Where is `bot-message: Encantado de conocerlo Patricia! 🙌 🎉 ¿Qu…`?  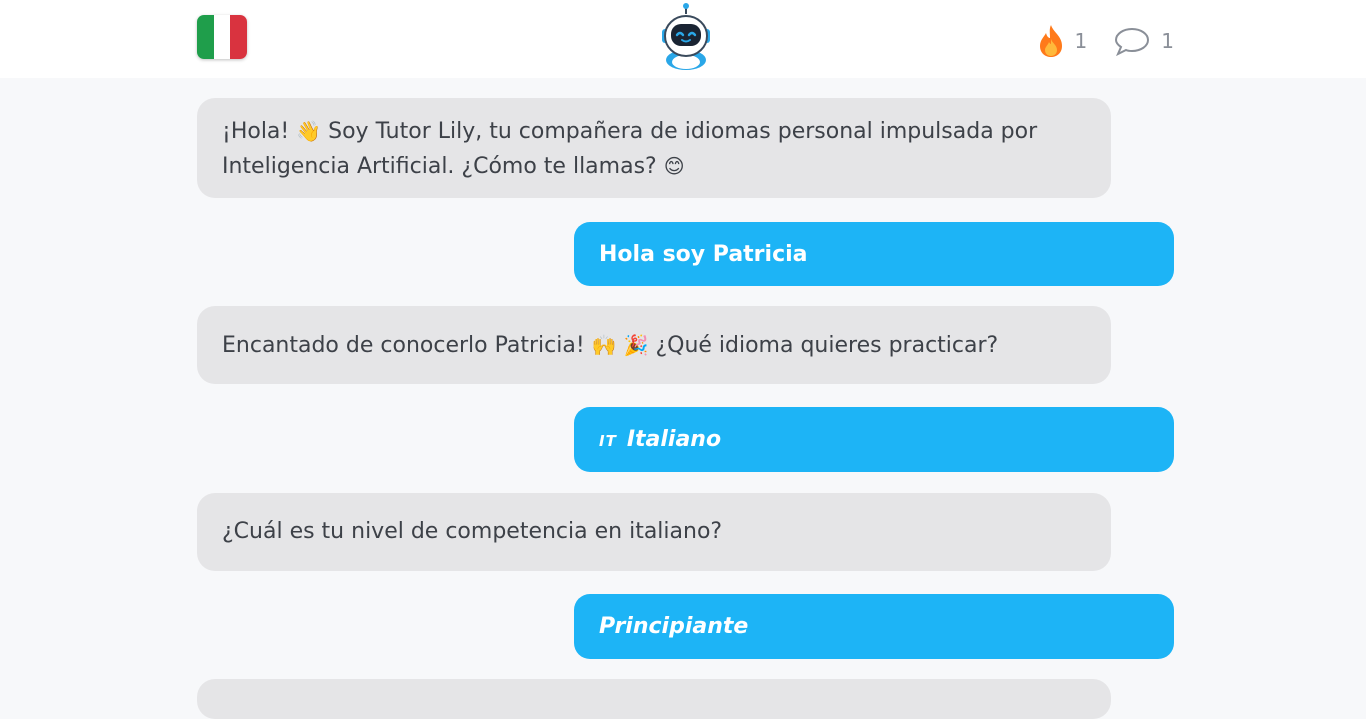 bot-message: Encantado de conocerlo Patricia! 🙌 🎉 ¿Qu… is located at coordinates (654, 345).